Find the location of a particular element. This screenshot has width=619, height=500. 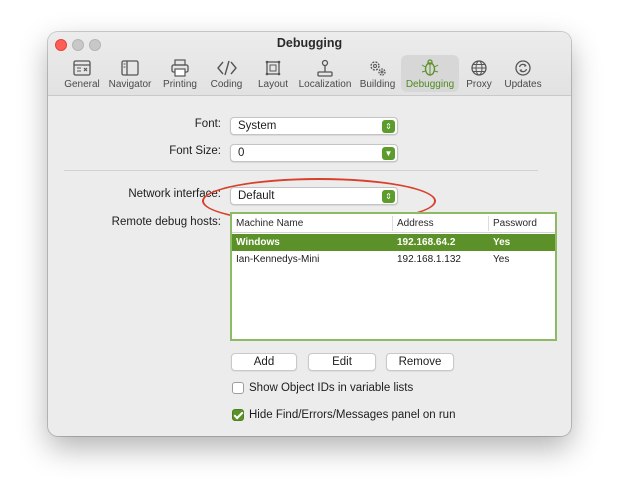

tab-label: General is located at coordinates (82, 84).